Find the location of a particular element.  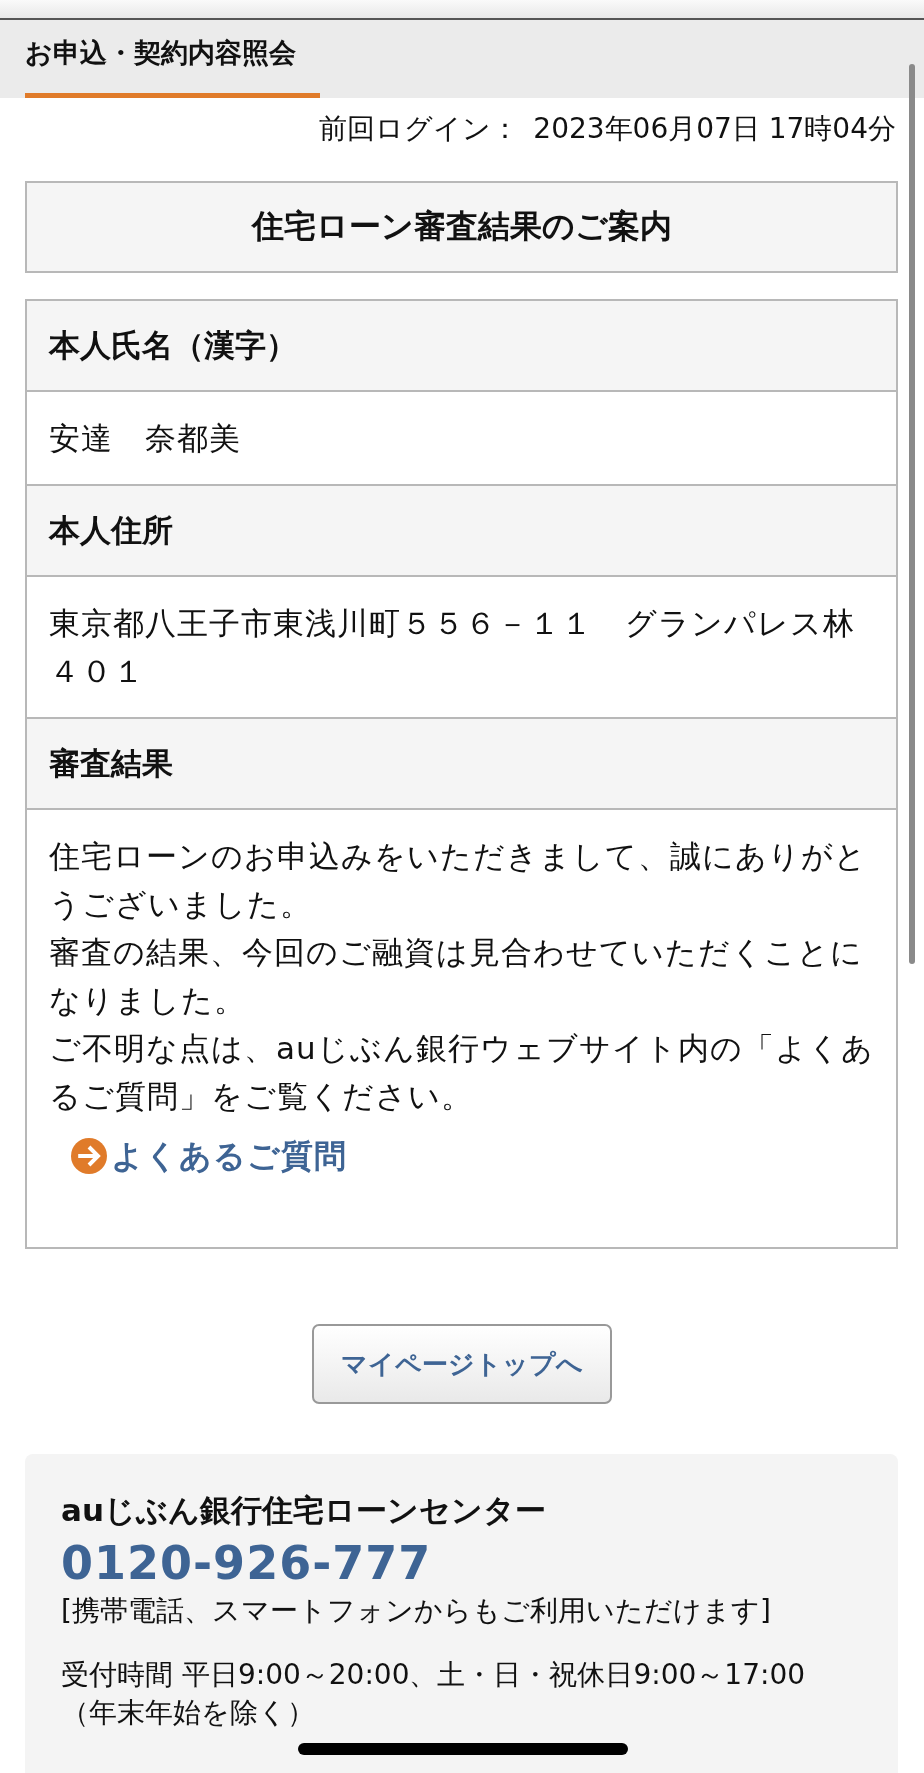

field-label: 本人住所 is located at coordinates (461, 531).